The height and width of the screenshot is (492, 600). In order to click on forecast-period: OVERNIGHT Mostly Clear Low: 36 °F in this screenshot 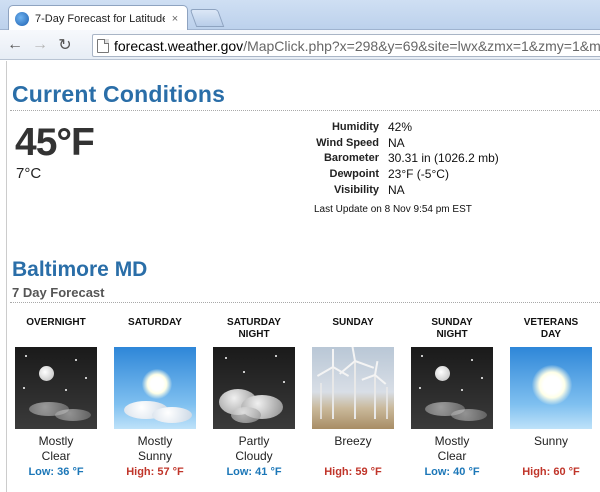, I will do `click(56, 397)`.